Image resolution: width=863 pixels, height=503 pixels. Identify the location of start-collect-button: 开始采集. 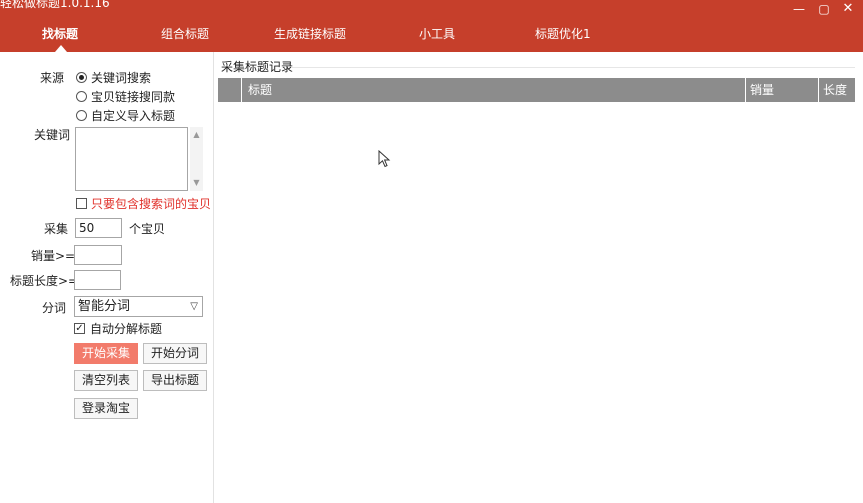
(106, 353).